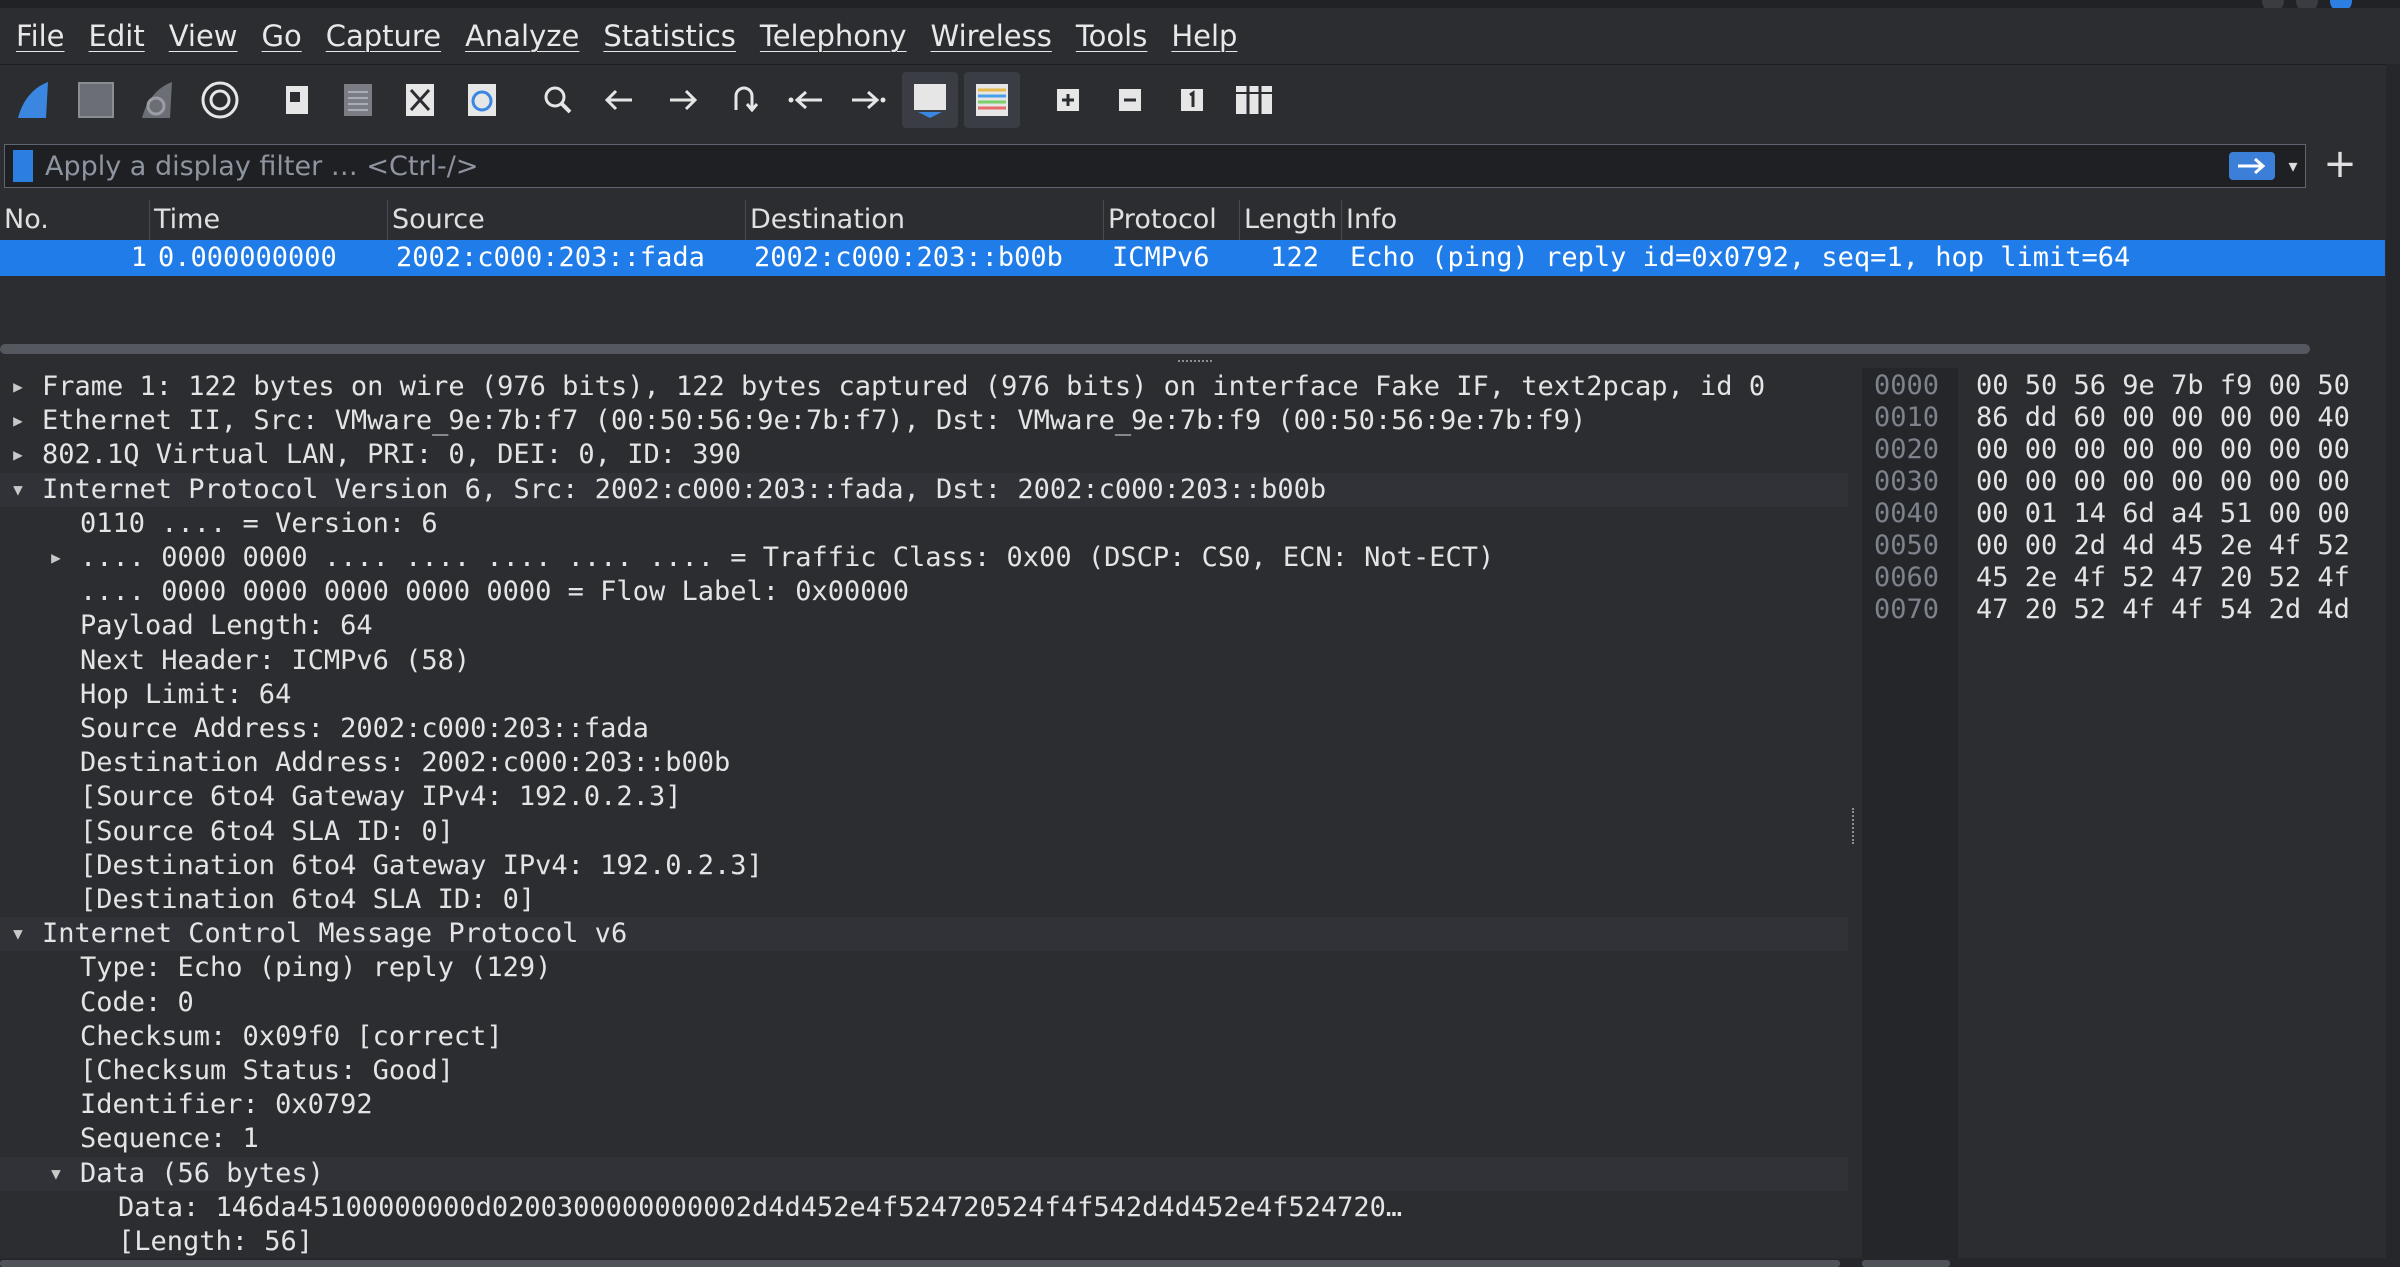 This screenshot has width=2400, height=1267. I want to click on packet-list-horizontal-scrollbar, so click(1155, 349).